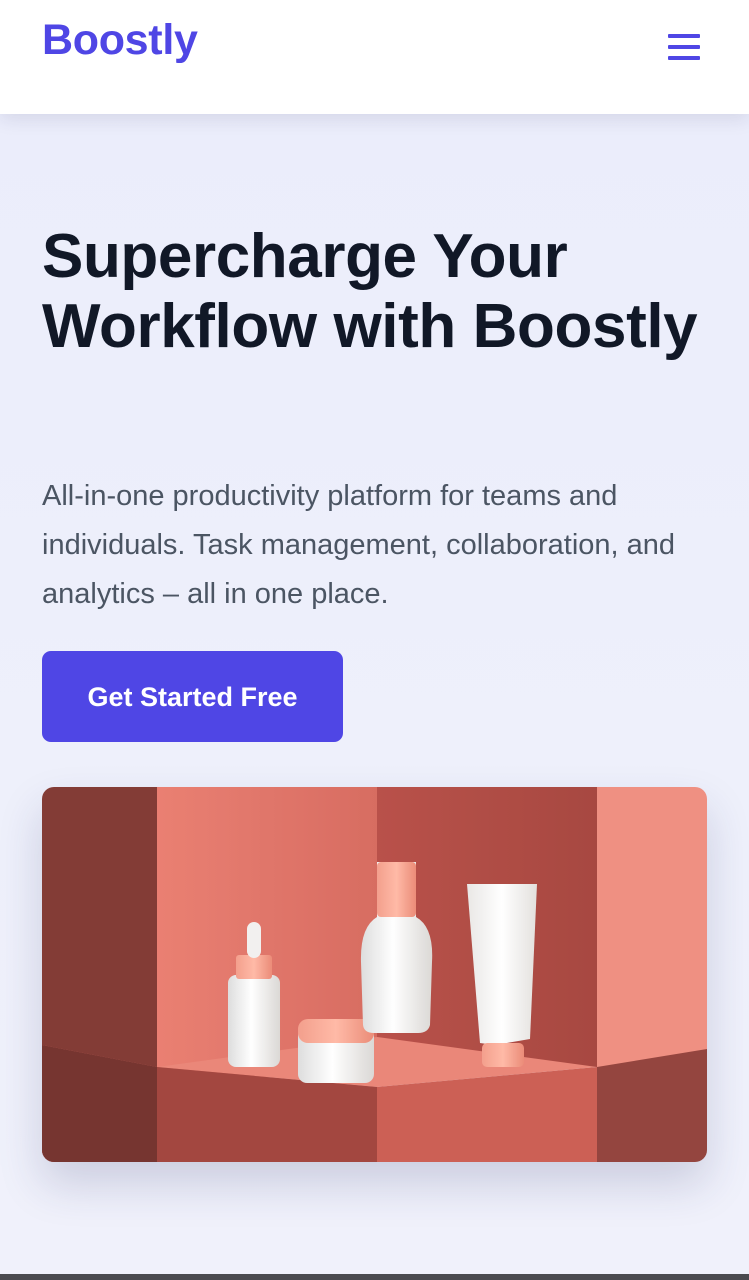 The height and width of the screenshot is (1280, 749). Describe the element at coordinates (374, 57) in the screenshot. I see `site-header: Boostly` at that location.